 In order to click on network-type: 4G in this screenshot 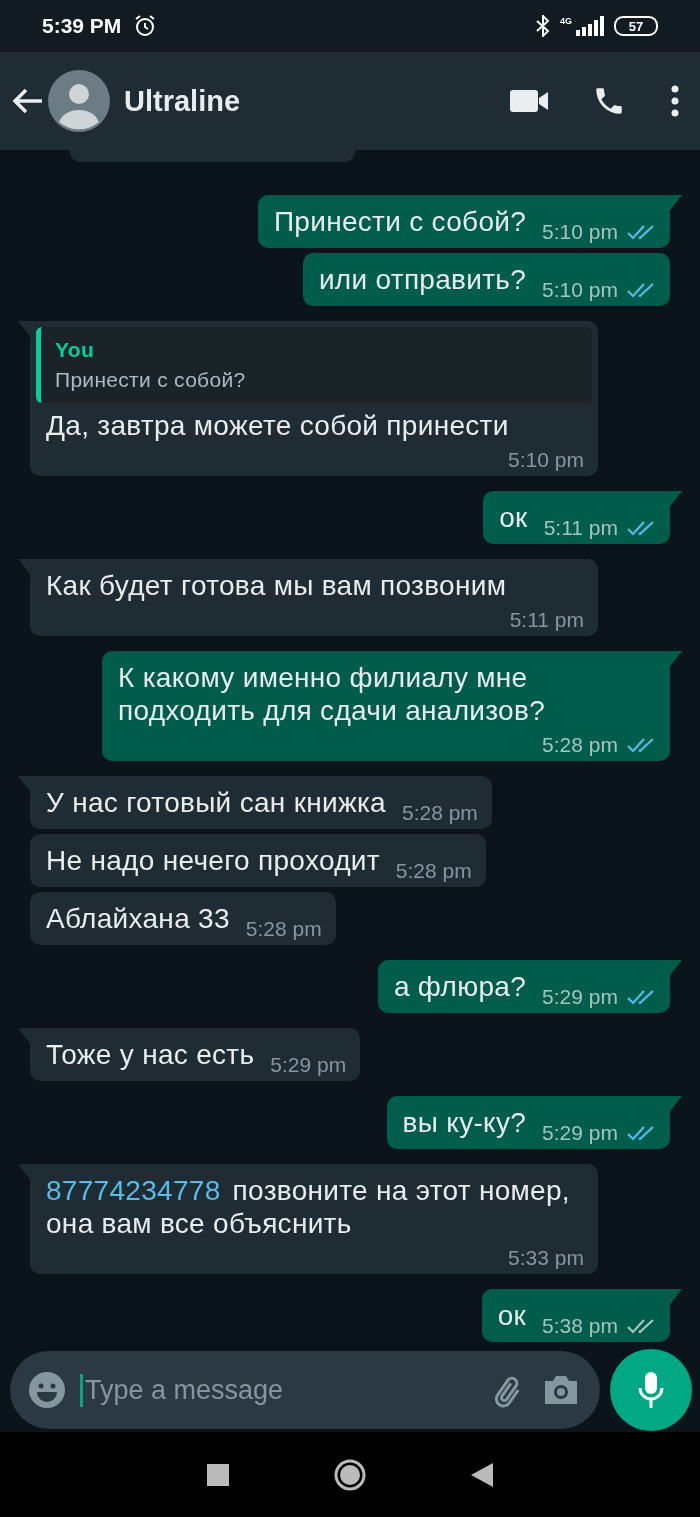, I will do `click(566, 21)`.